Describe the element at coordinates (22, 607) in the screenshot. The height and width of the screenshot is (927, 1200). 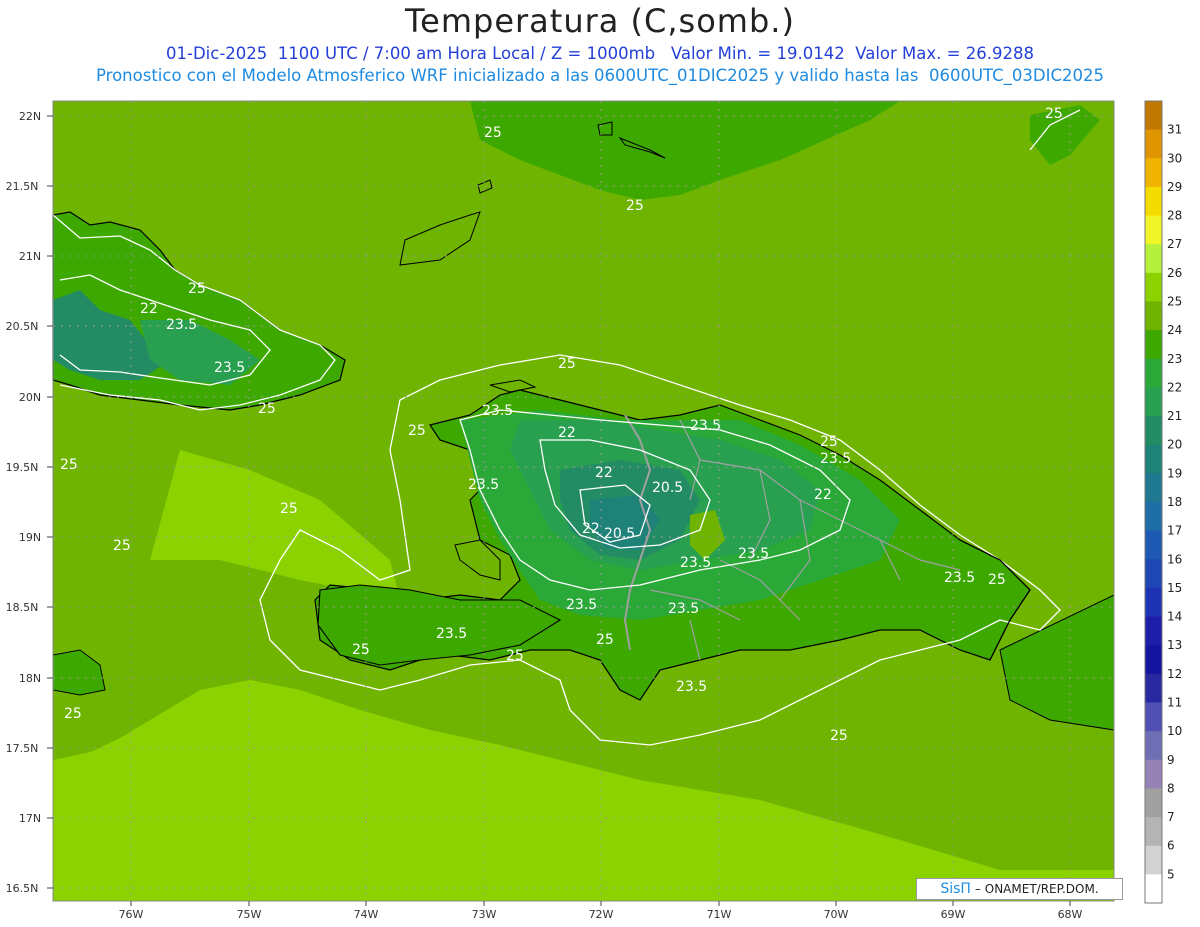
I see `lat-label: 18.5N` at that location.